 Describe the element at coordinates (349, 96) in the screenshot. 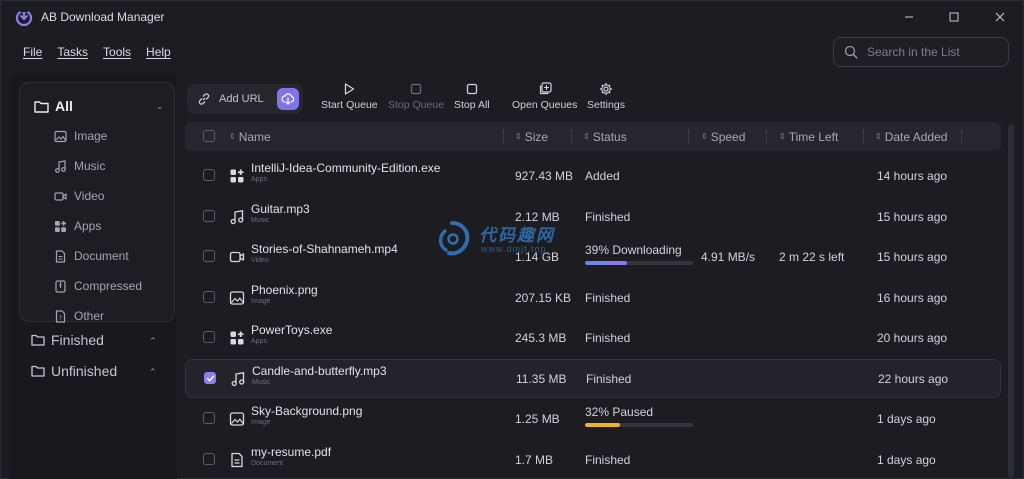

I see `start-queue-button: Start Queue` at that location.